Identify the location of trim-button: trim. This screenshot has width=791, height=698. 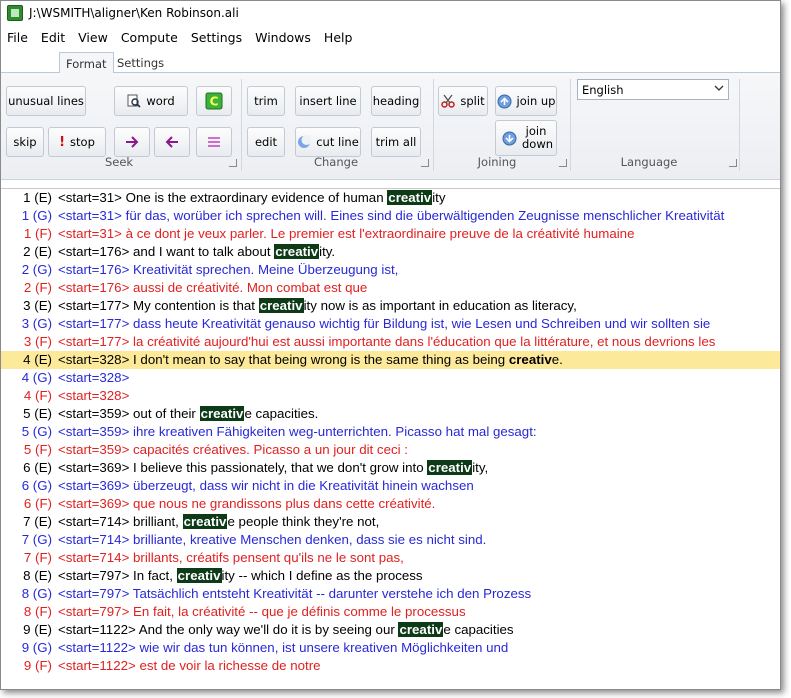
(266, 101).